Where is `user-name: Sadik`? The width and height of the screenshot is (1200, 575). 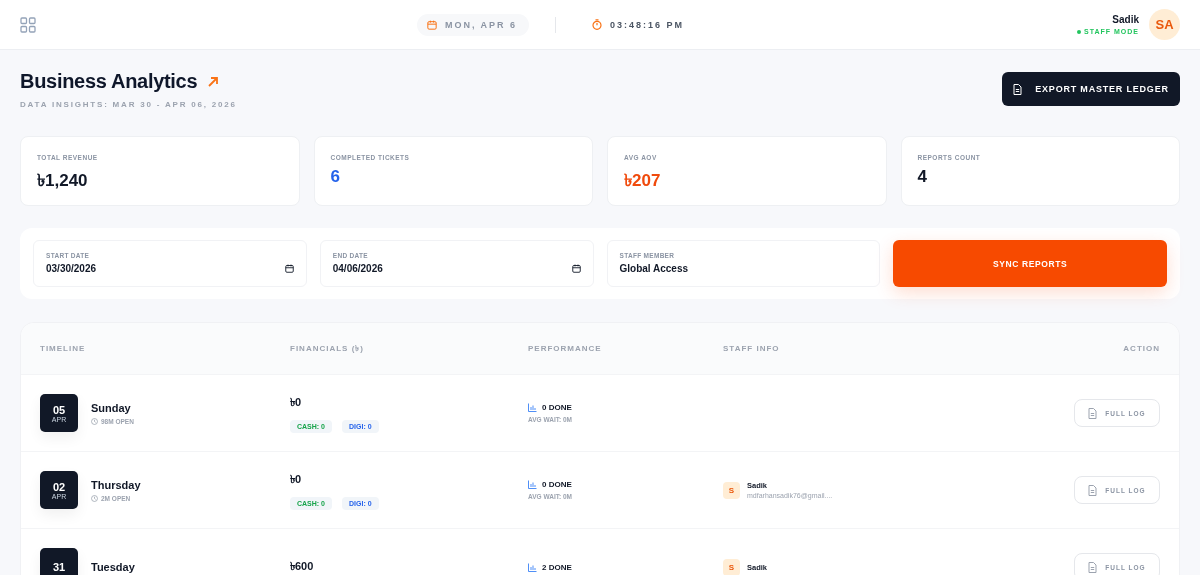
user-name: Sadik is located at coordinates (1125, 19).